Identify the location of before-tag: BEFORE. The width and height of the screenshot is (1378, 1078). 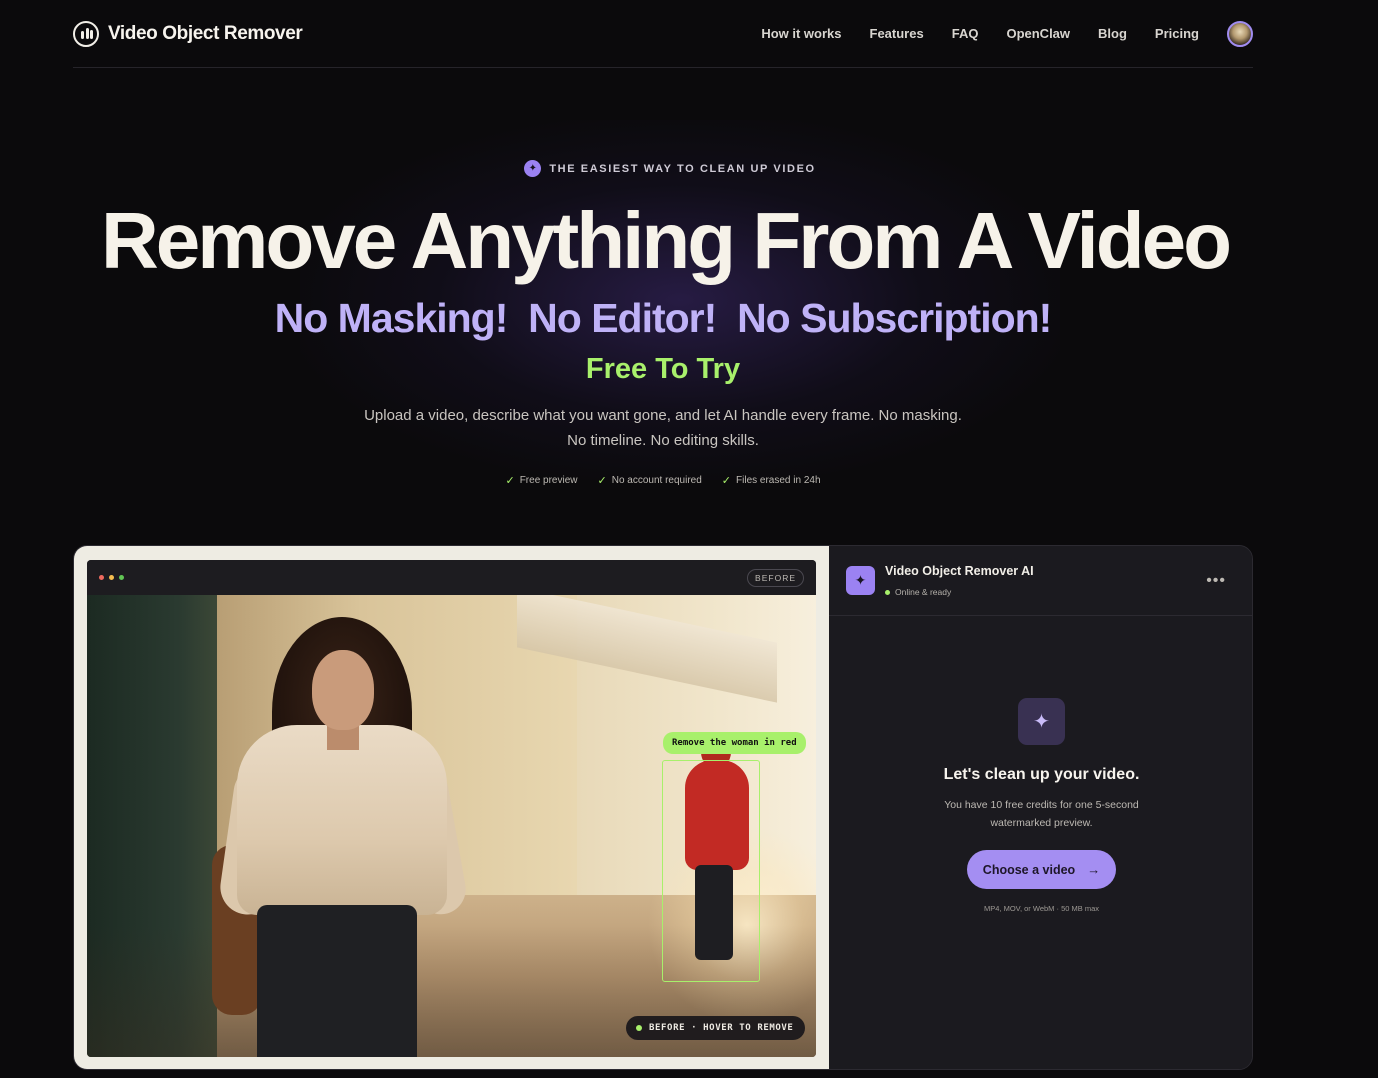
(775, 577).